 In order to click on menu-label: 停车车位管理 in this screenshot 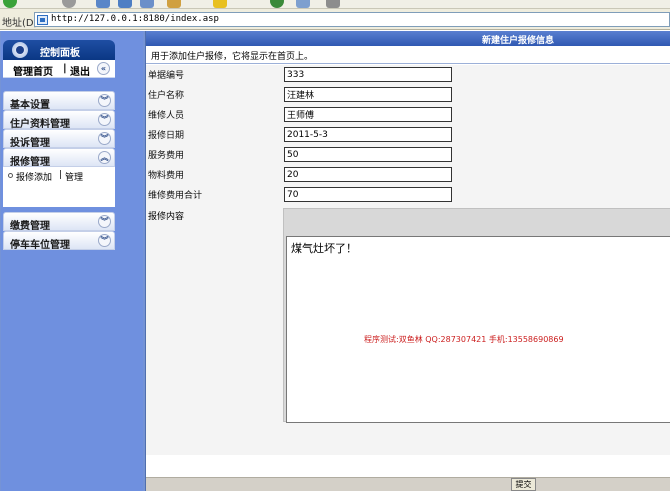, I will do `click(40, 245)`.